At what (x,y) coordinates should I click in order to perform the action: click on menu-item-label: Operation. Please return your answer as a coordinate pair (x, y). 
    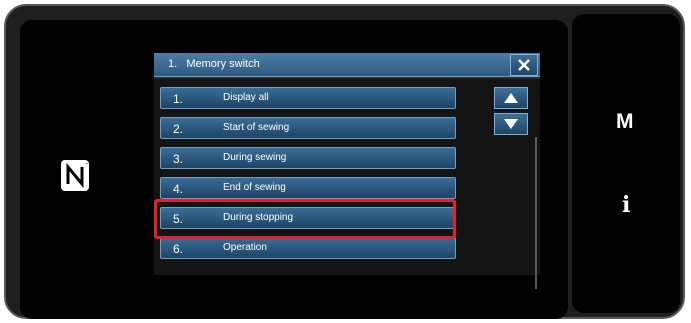
    Looking at the image, I should click on (245, 247).